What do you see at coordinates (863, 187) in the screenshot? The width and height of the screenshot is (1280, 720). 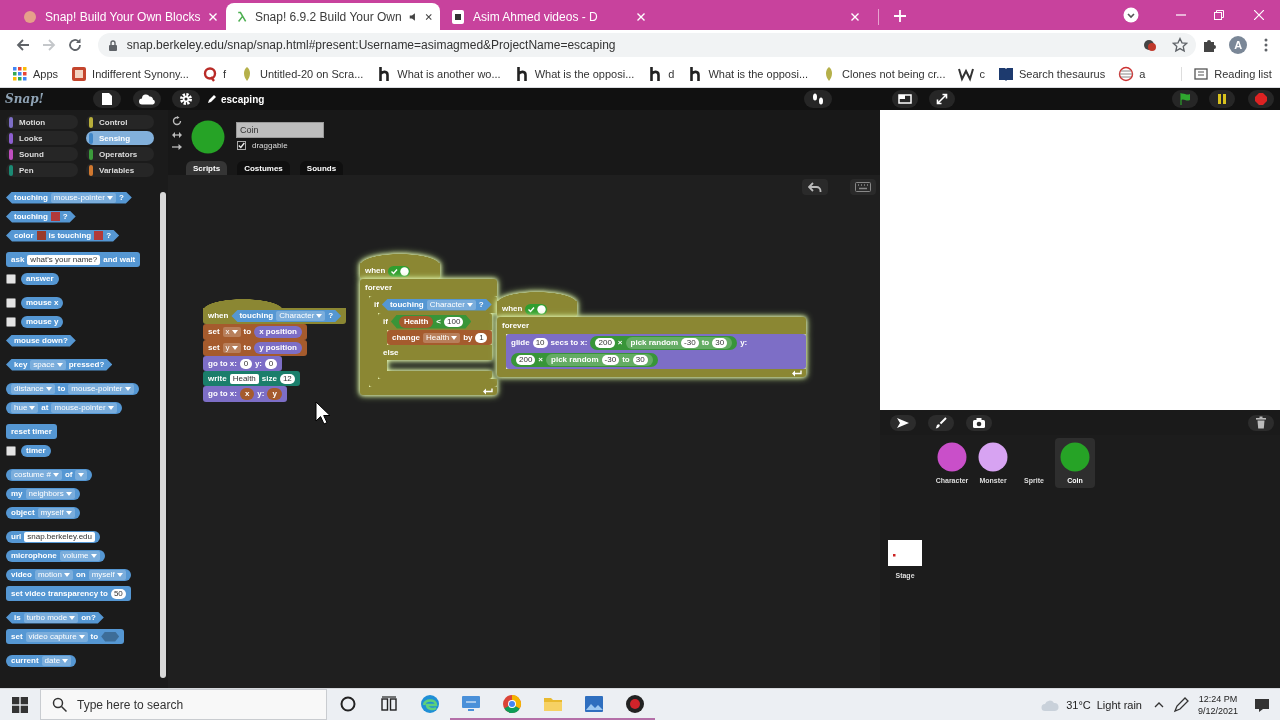 I see `keyboard-button` at bounding box center [863, 187].